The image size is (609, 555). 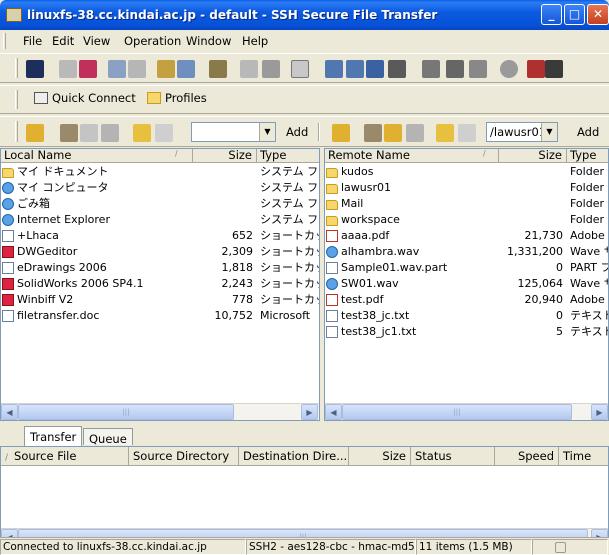 What do you see at coordinates (208, 41) in the screenshot?
I see `menu-window: Window` at bounding box center [208, 41].